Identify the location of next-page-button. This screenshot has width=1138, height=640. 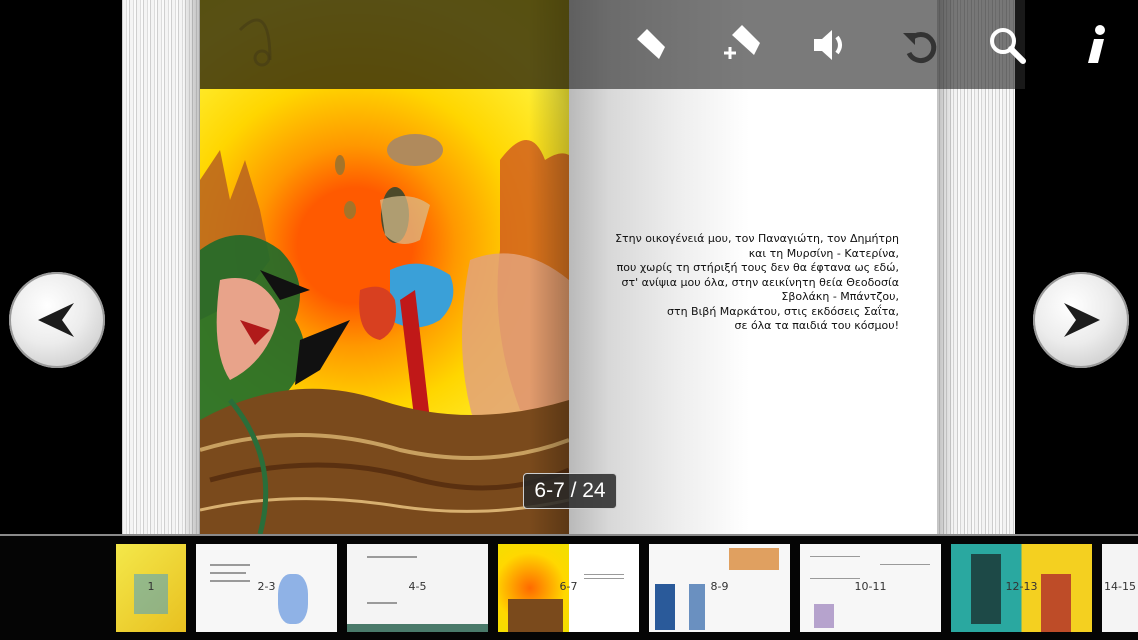
(1081, 320).